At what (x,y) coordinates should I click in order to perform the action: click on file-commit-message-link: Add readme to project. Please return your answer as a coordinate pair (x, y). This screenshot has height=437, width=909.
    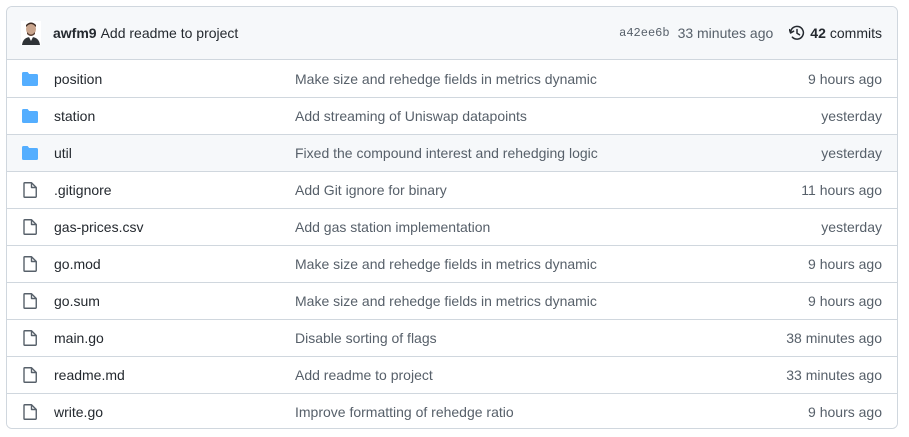
    Looking at the image, I should click on (540, 375).